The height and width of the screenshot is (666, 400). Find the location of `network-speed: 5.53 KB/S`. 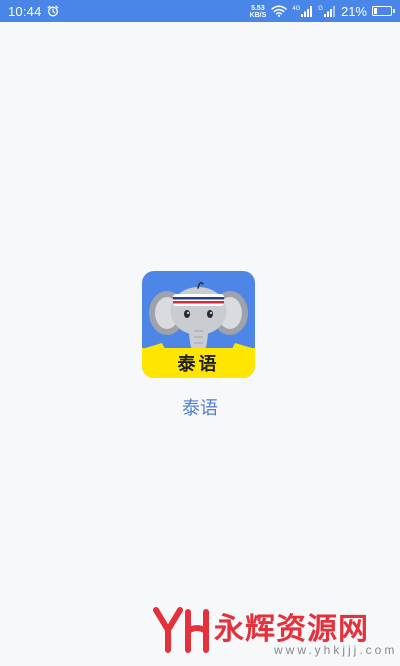

network-speed: 5.53 KB/S is located at coordinates (258, 12).